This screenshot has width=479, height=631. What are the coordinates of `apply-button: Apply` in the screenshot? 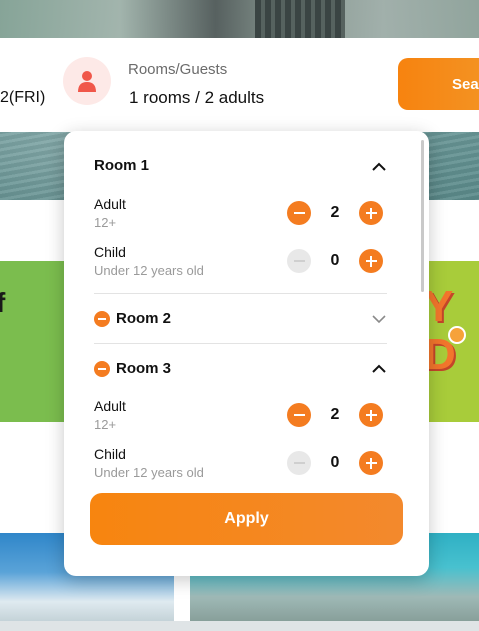 It's located at (246, 519).